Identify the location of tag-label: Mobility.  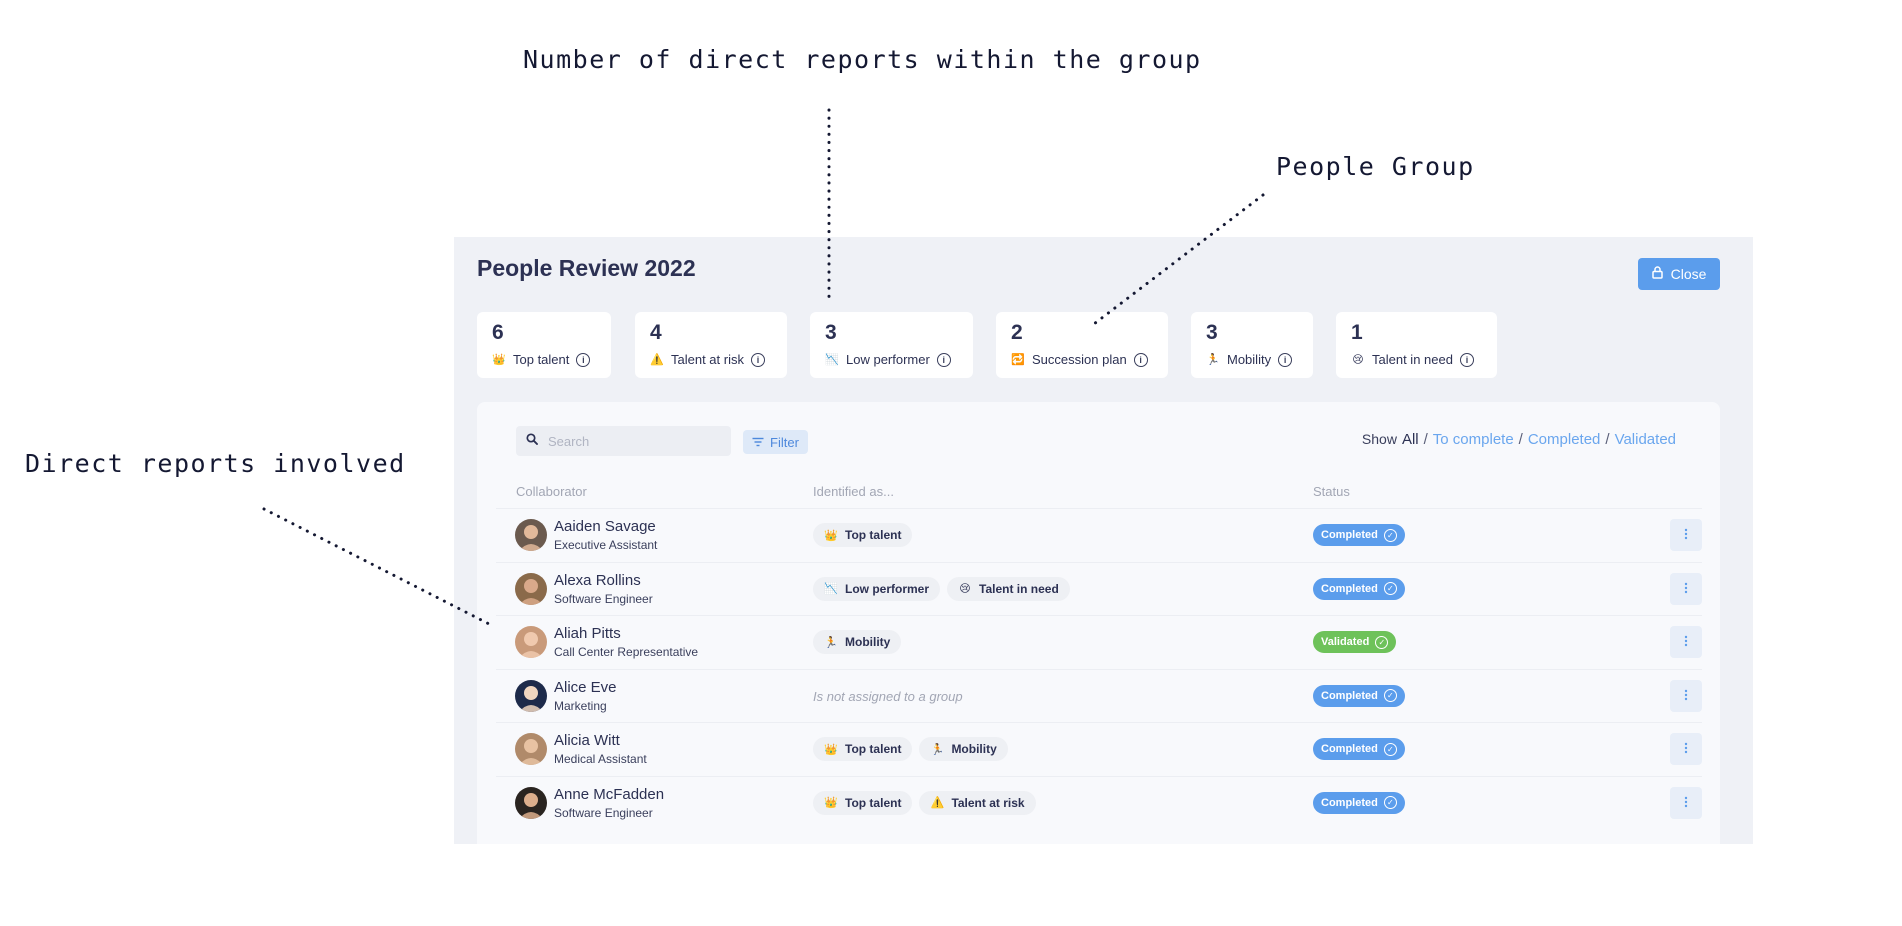
(868, 642).